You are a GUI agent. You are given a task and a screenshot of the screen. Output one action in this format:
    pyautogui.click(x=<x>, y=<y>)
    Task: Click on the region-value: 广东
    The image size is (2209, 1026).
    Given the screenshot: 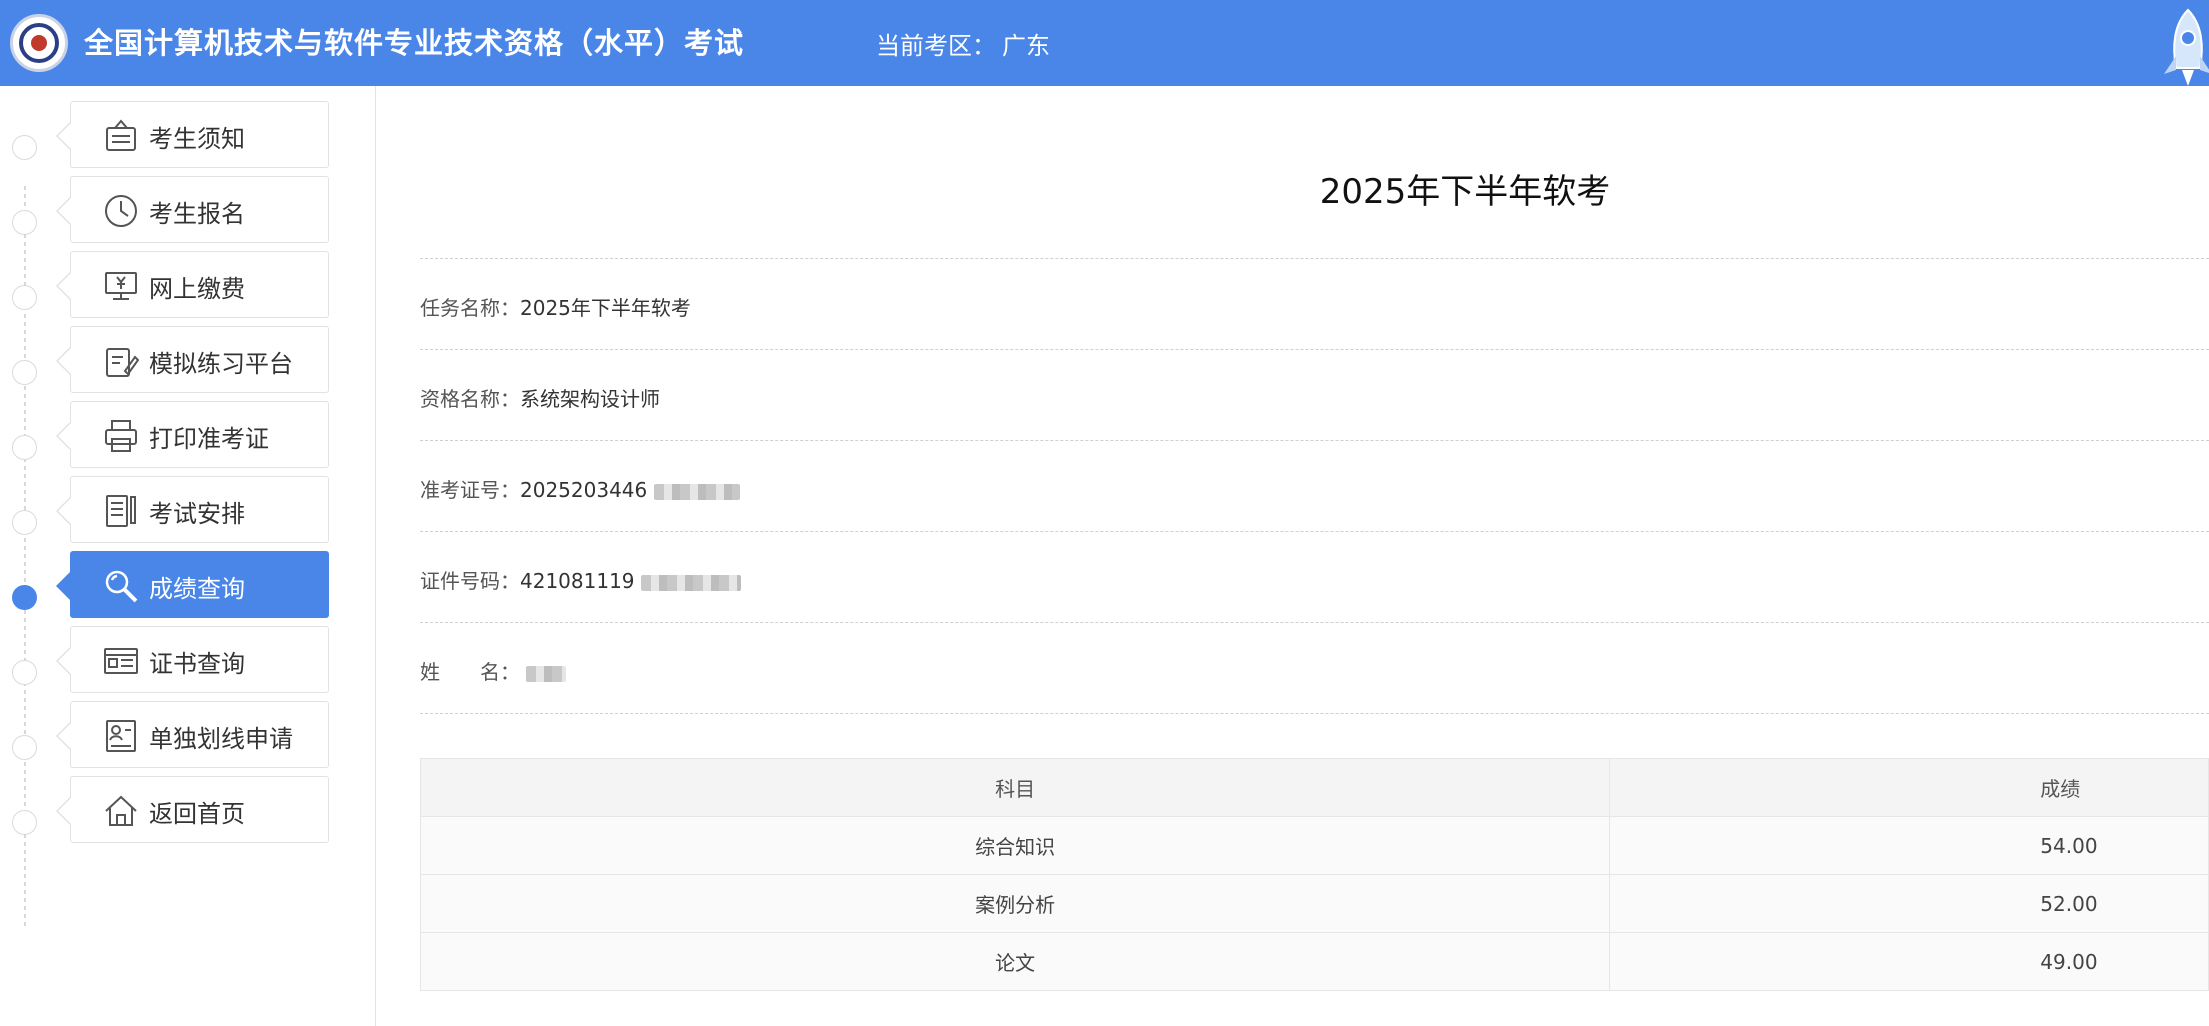 What is the action you would take?
    pyautogui.click(x=1026, y=46)
    